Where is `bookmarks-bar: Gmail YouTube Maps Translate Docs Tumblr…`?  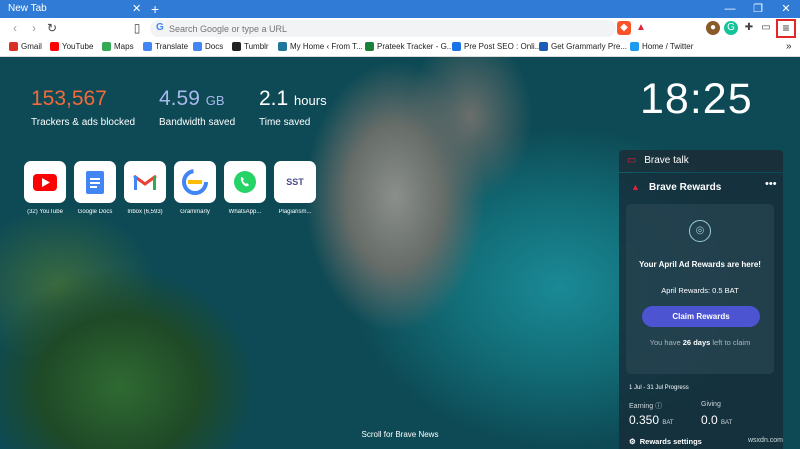 bookmarks-bar: Gmail YouTube Maps Translate Docs Tumblr… is located at coordinates (400, 48).